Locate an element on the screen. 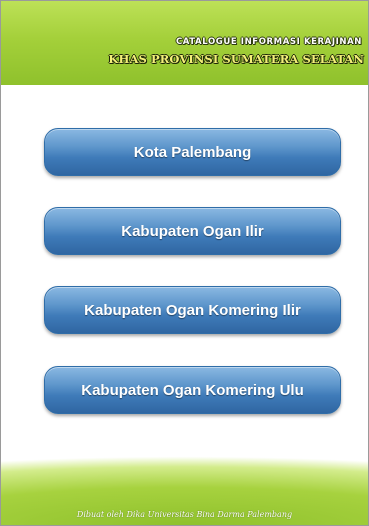  kabupaten-ogan-komering-ilir-button: Kabupaten Ogan Komering Ilir is located at coordinates (192, 310).